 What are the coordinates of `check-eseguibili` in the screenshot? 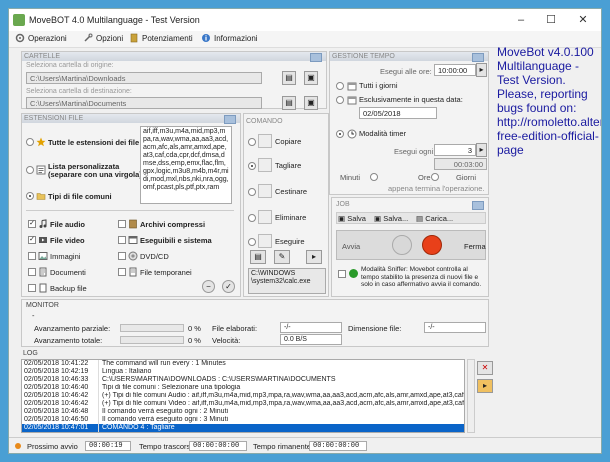 It's located at (122, 240).